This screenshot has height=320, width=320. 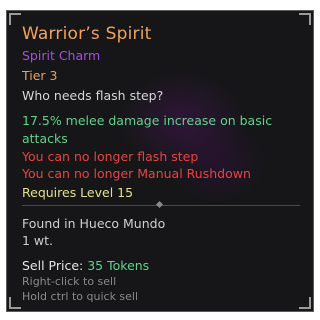 What do you see at coordinates (40, 75) in the screenshot?
I see `item-tier: Tier 3` at bounding box center [40, 75].